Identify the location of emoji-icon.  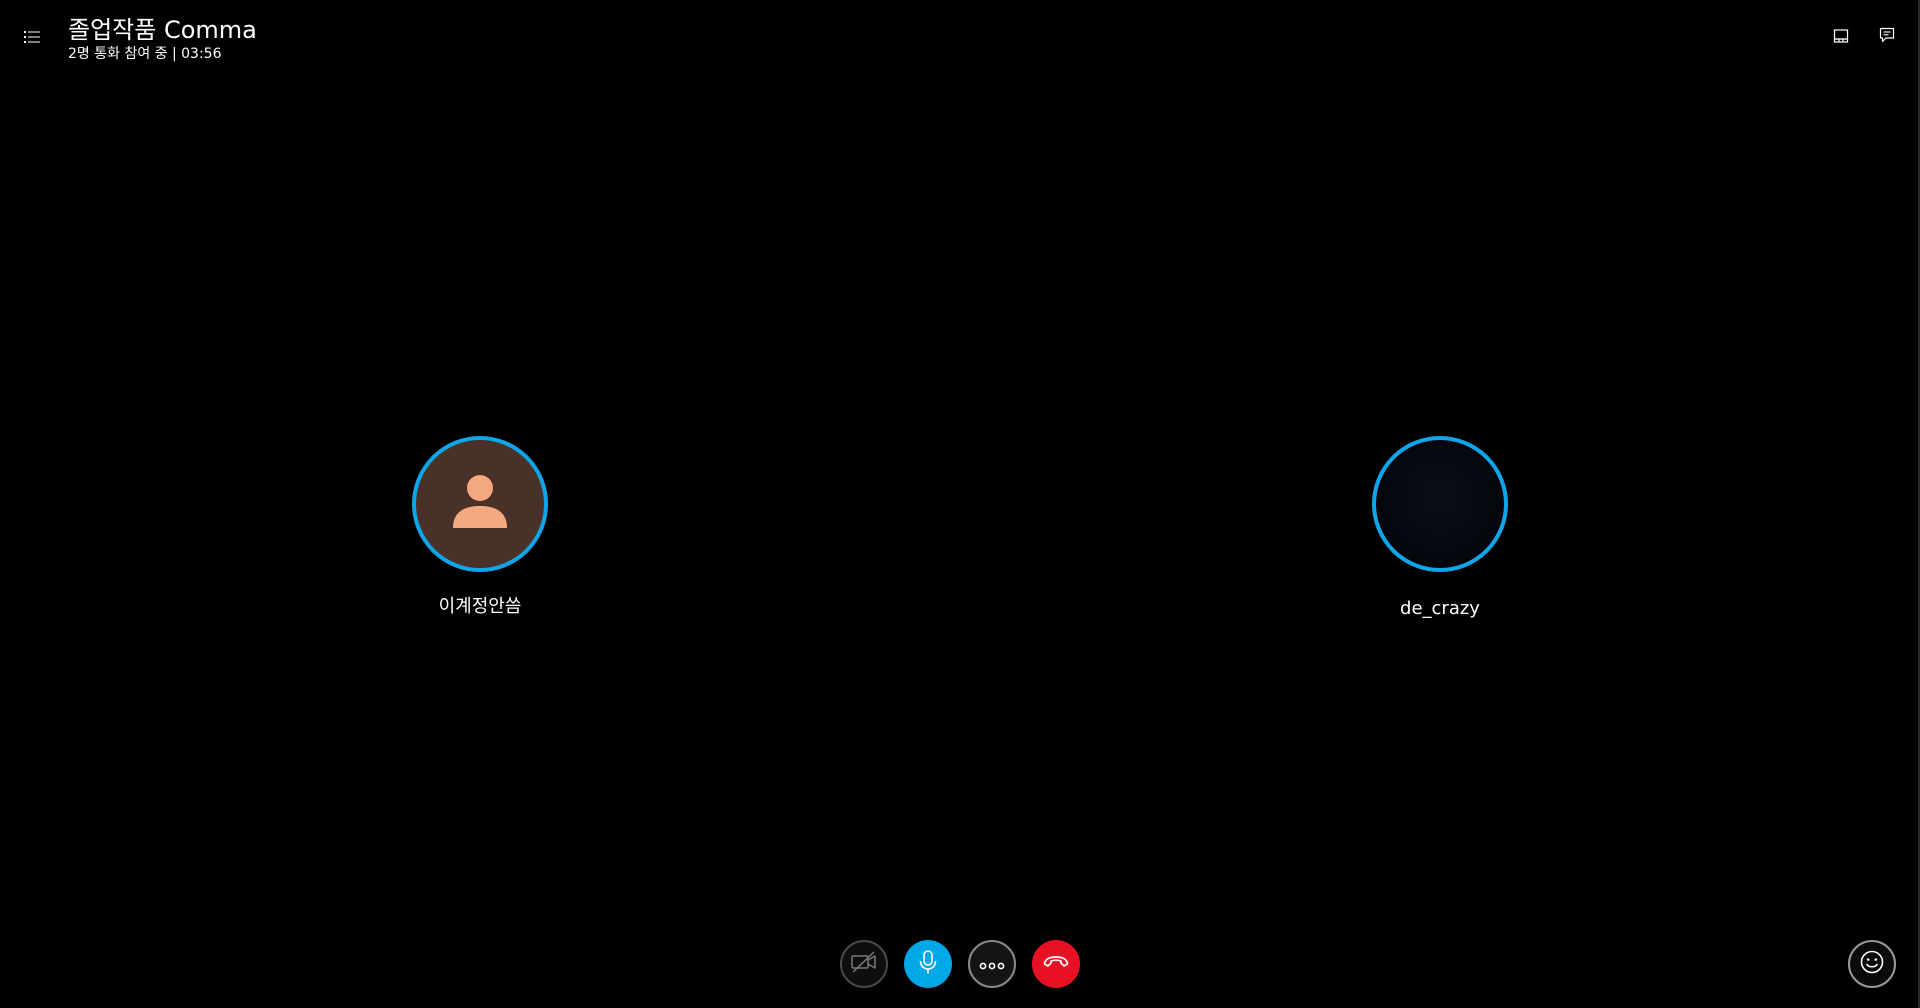
(1872, 964).